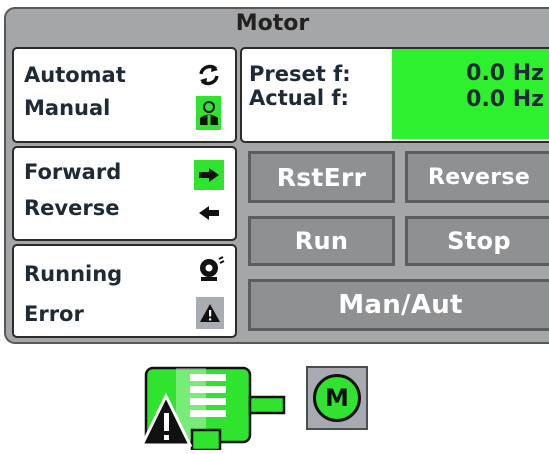 This screenshot has width=549, height=454. What do you see at coordinates (398, 305) in the screenshot?
I see `man-aut-button: Man/Aut` at bounding box center [398, 305].